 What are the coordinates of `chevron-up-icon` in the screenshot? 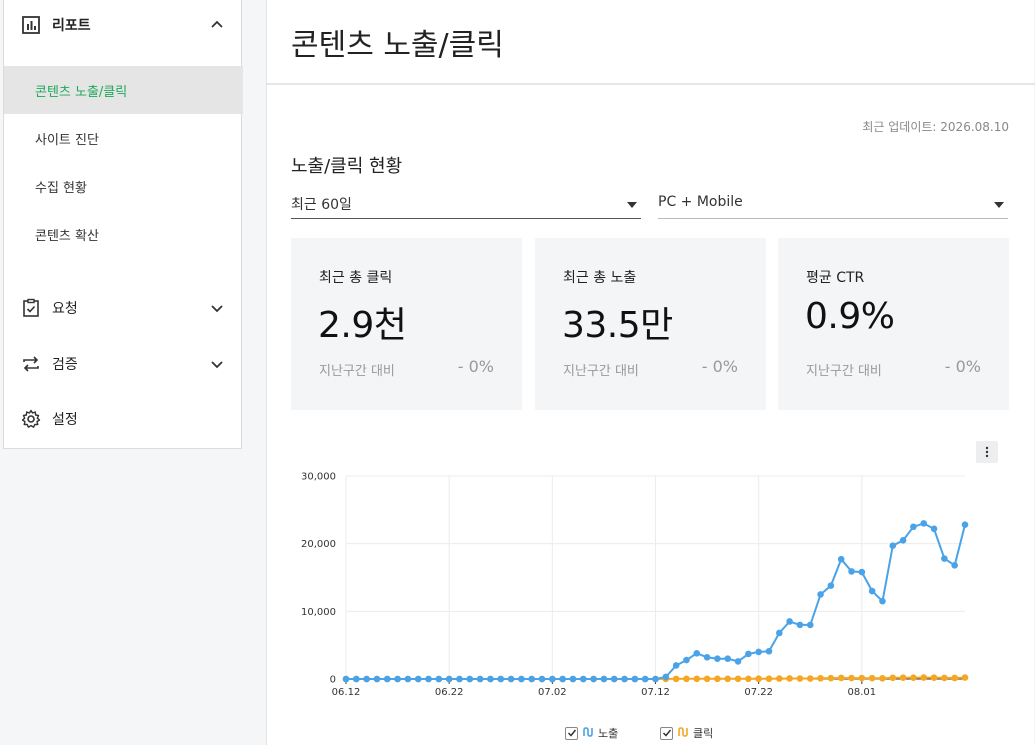 It's located at (217, 25).